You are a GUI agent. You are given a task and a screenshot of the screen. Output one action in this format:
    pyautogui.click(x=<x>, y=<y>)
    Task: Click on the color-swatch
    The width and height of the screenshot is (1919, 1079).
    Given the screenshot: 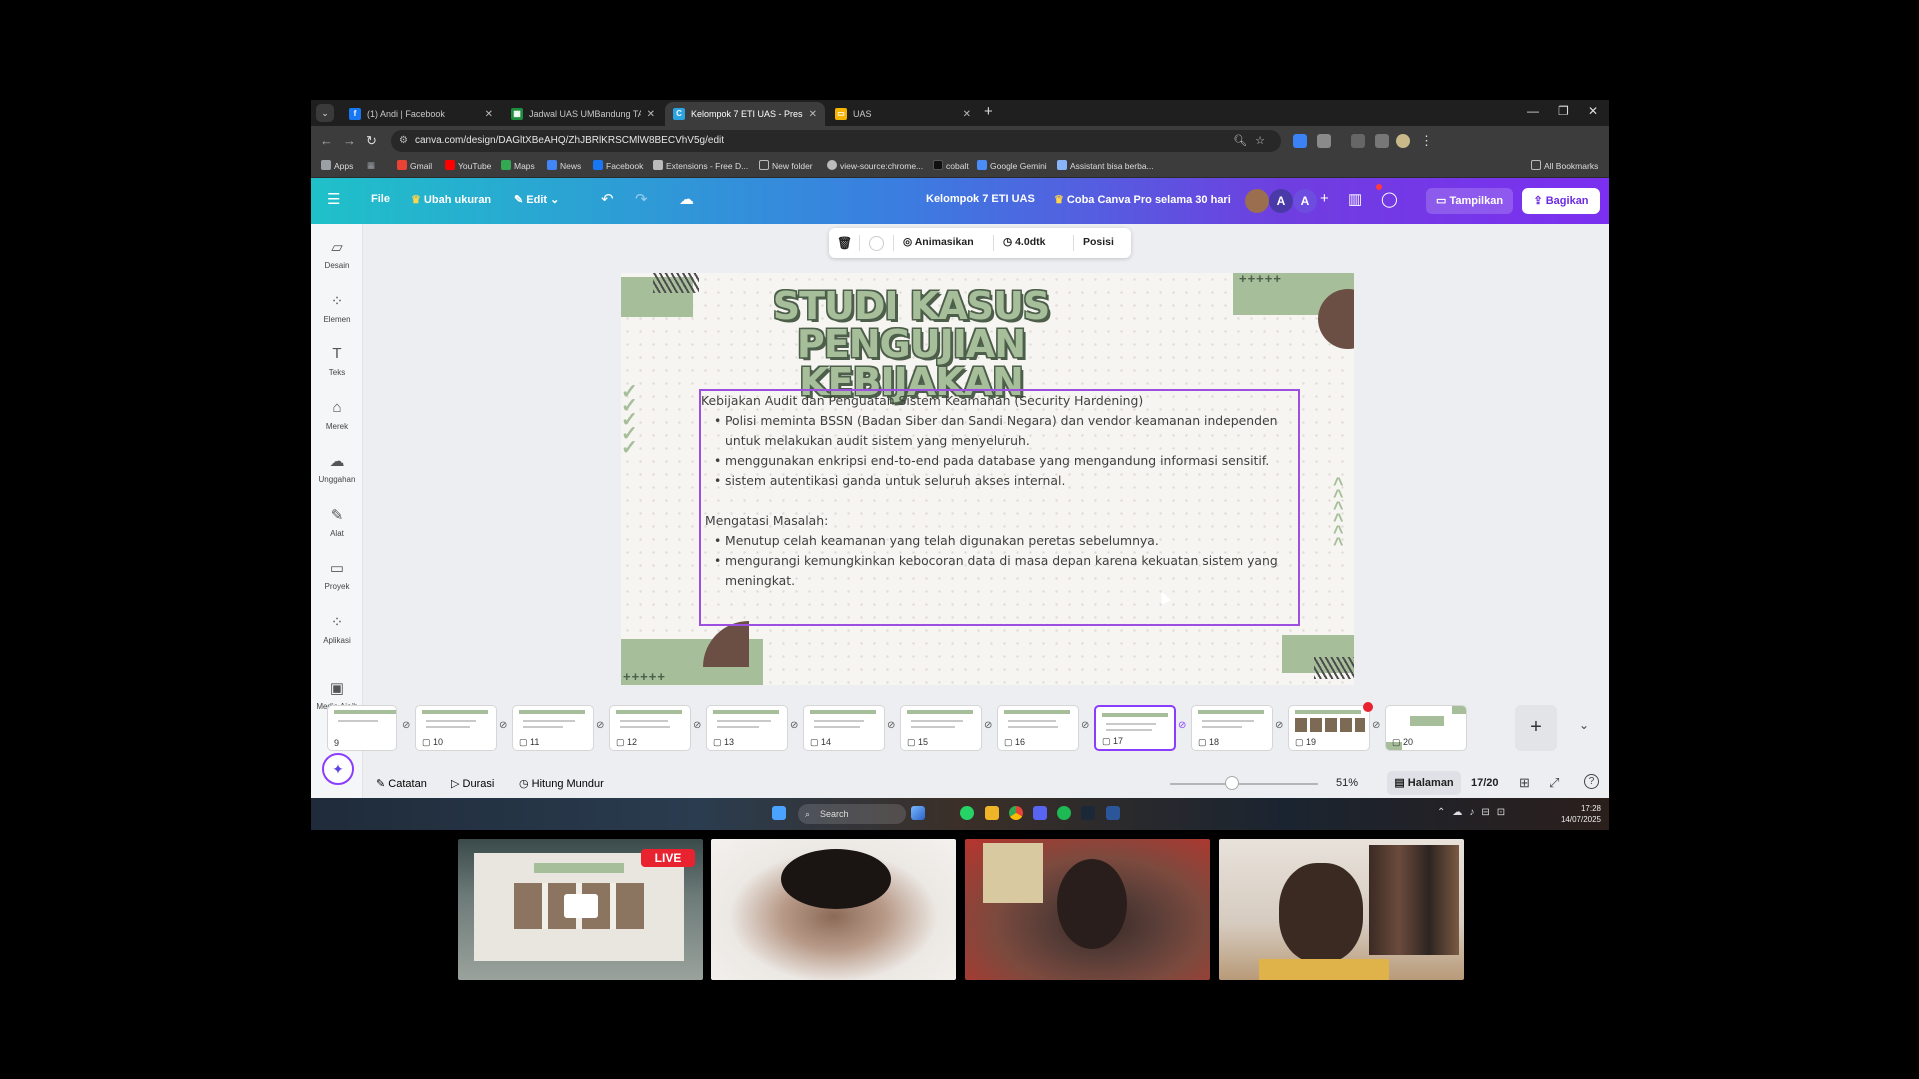 What is the action you would take?
    pyautogui.click(x=876, y=243)
    